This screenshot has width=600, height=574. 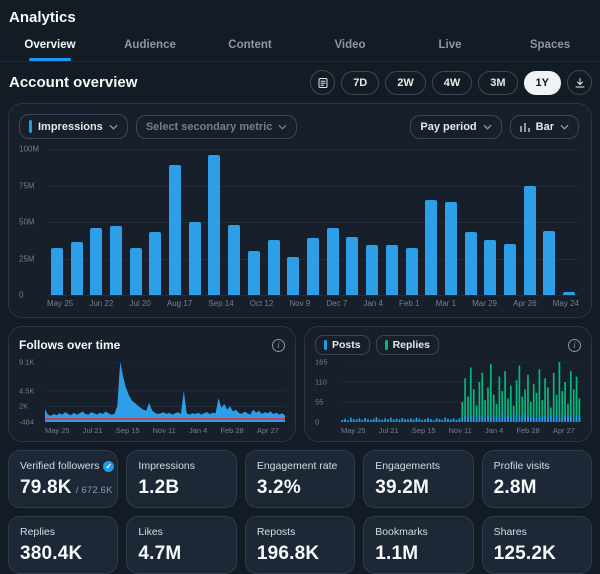 I want to click on follows-area-chart: 9.1K 4.5K 2K -484, so click(x=152, y=392).